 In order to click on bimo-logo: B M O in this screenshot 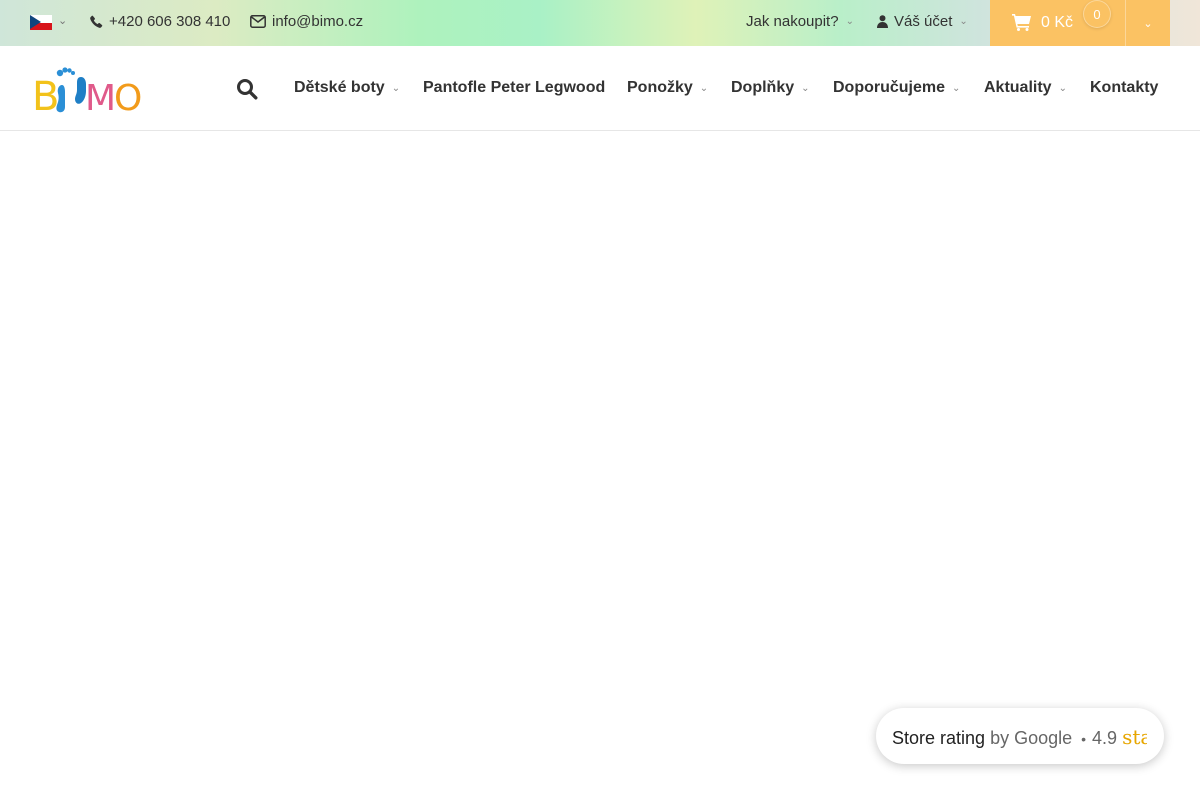, I will do `click(89, 91)`.